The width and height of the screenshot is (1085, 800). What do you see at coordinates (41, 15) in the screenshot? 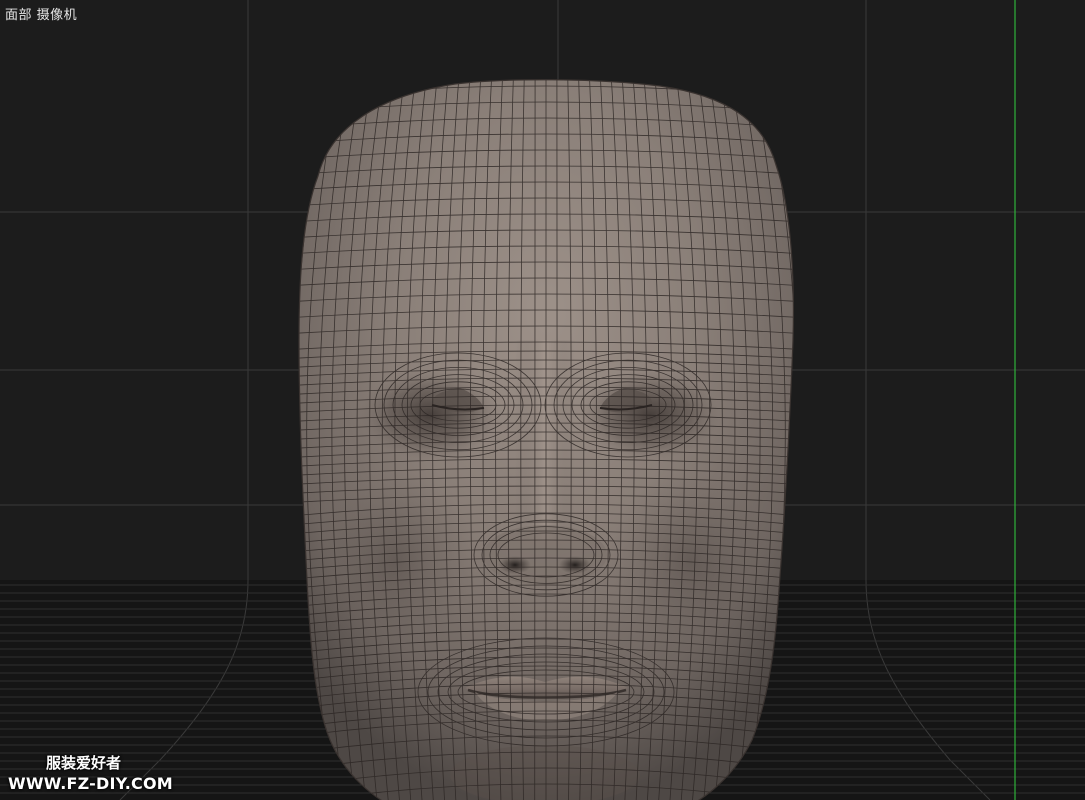
I see `camera-label: 面部 摄像机` at bounding box center [41, 15].